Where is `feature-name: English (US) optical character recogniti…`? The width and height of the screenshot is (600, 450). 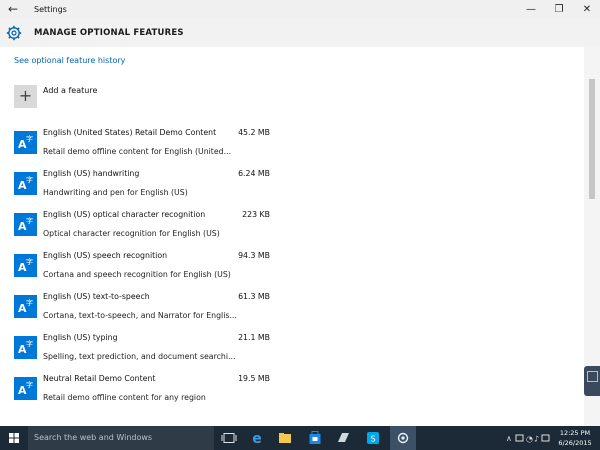
feature-name: English (US) optical character recogniti… is located at coordinates (124, 214).